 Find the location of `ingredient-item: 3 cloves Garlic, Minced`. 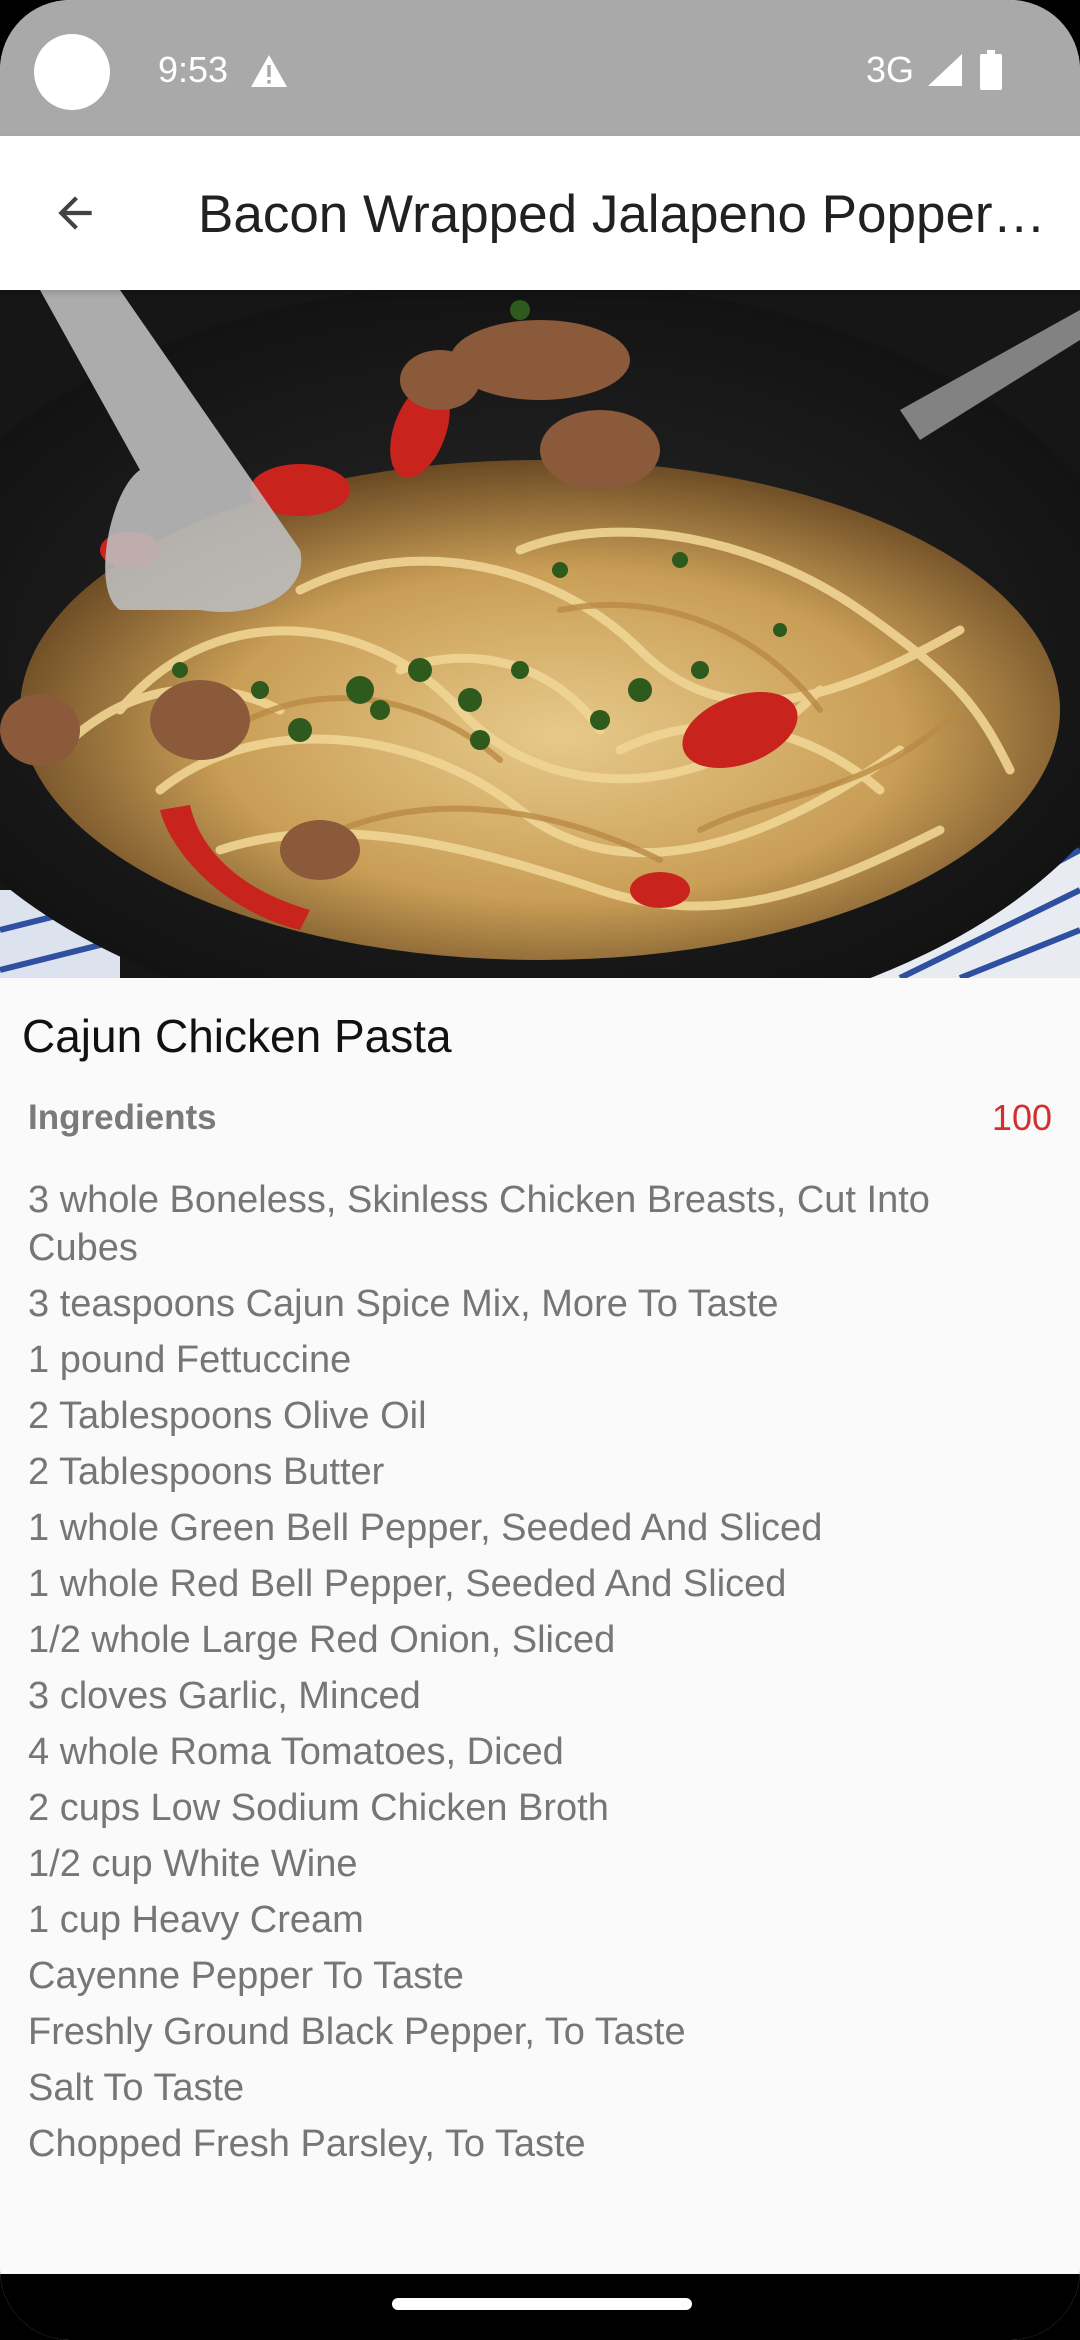

ingredient-item: 3 cloves Garlic, Minced is located at coordinates (224, 1696).